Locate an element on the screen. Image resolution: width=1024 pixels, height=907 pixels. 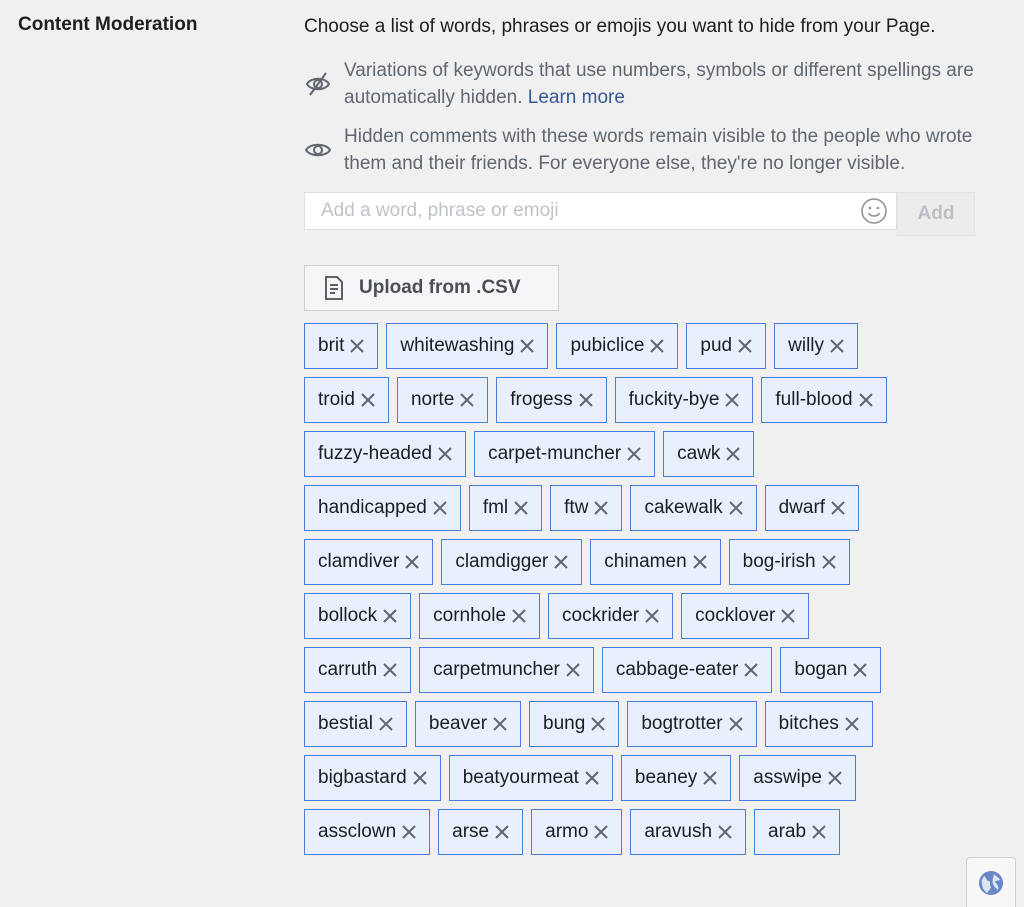
keyword-tag: bestial is located at coordinates (355, 724).